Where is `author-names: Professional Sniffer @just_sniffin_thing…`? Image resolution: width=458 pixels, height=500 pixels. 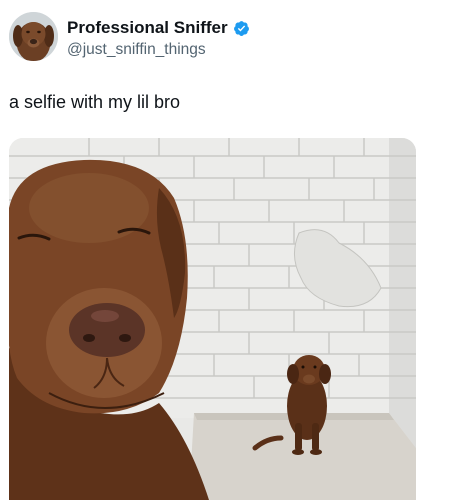
author-names: Professional Sniffer @just_sniffin_thing… is located at coordinates (158, 38).